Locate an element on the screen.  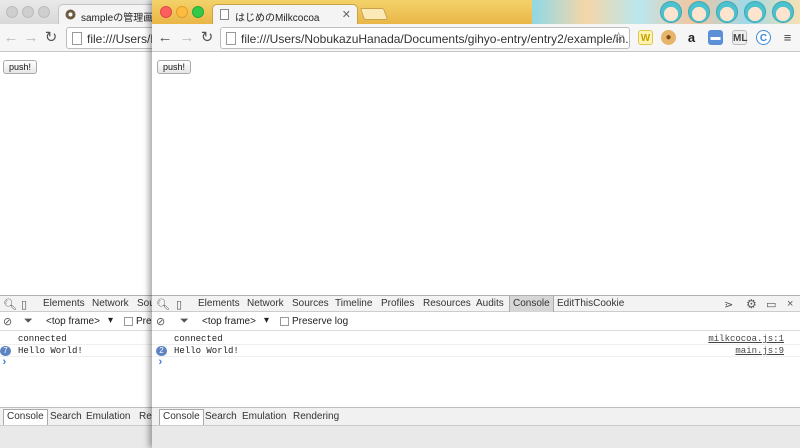
console-filter-bar: ⊘ ⏷ <top frame> ▾ Pres is located at coordinates (76, 321).